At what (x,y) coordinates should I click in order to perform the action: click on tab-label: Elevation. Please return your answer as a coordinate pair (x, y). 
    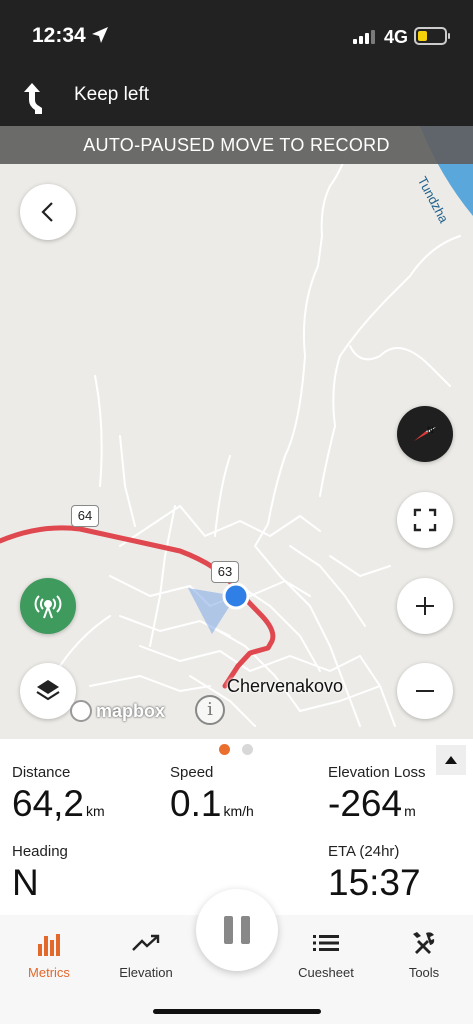
    Looking at the image, I should click on (146, 972).